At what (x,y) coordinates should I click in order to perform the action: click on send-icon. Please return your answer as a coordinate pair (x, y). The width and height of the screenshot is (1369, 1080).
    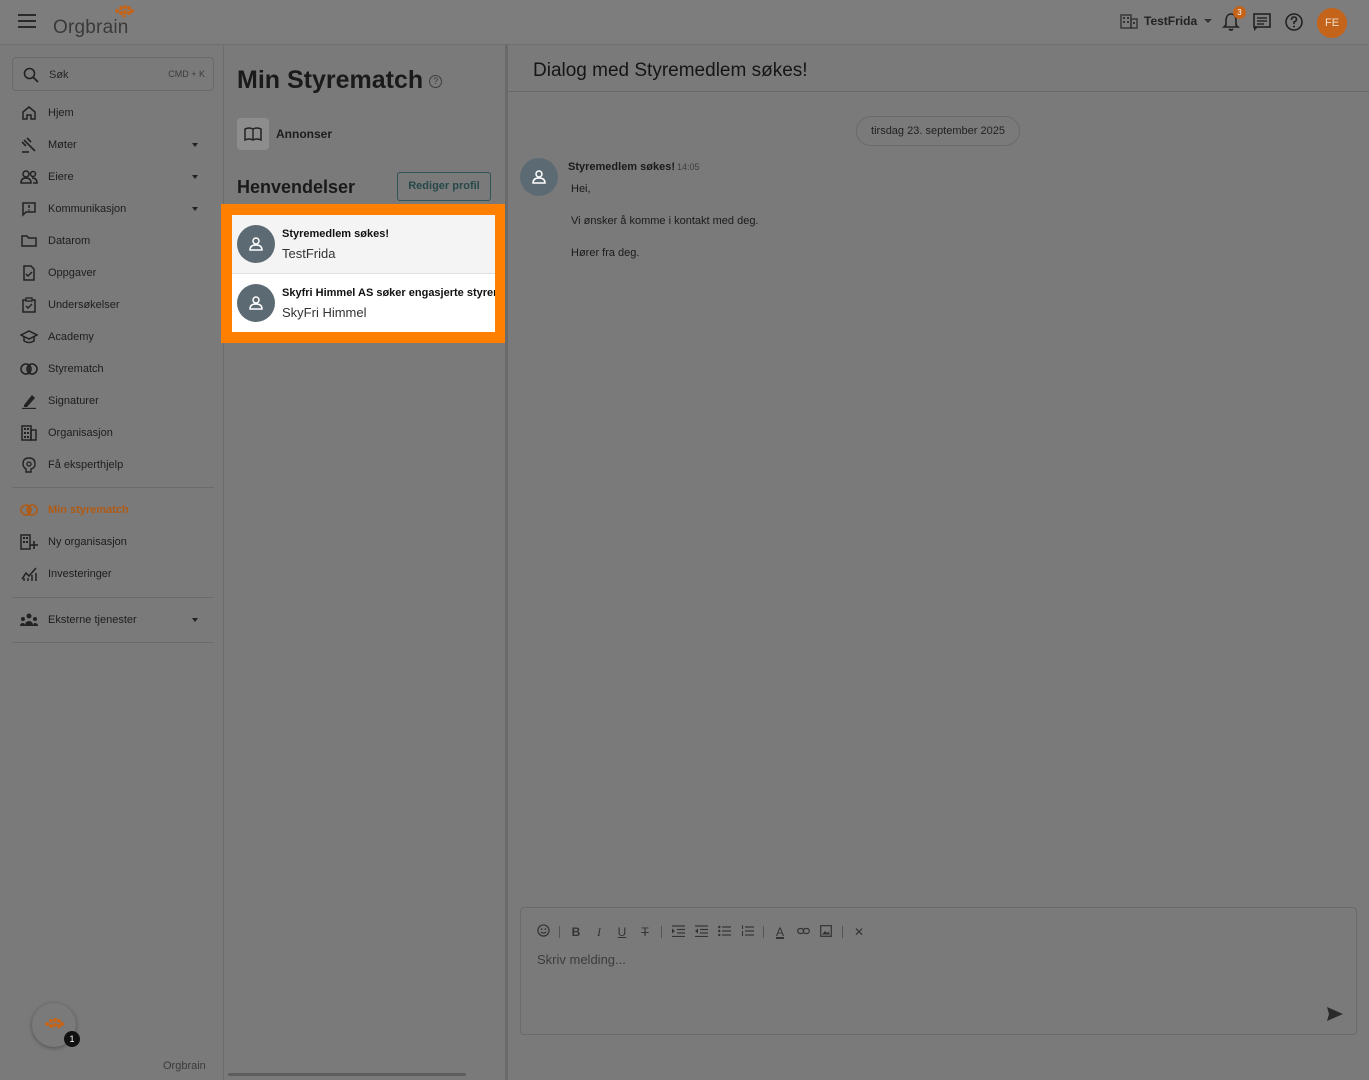
    Looking at the image, I should click on (1335, 1014).